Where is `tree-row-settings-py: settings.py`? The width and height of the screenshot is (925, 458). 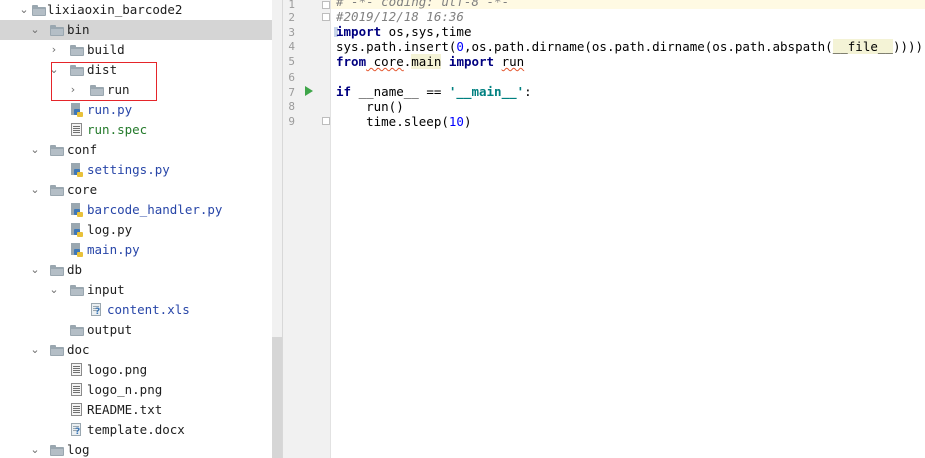
tree-row-settings-py: settings.py is located at coordinates (136, 170).